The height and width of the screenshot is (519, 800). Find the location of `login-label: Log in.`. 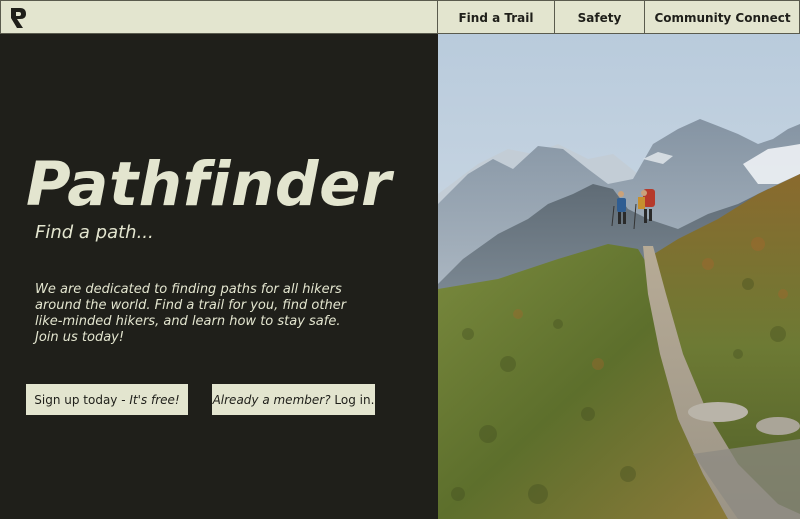

login-label: Log in. is located at coordinates (354, 399).